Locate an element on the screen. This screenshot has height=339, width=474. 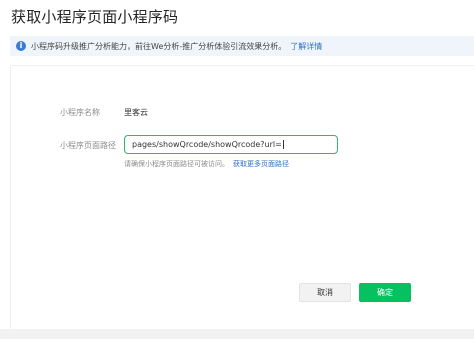
confirm-button: 确定 is located at coordinates (385, 292).